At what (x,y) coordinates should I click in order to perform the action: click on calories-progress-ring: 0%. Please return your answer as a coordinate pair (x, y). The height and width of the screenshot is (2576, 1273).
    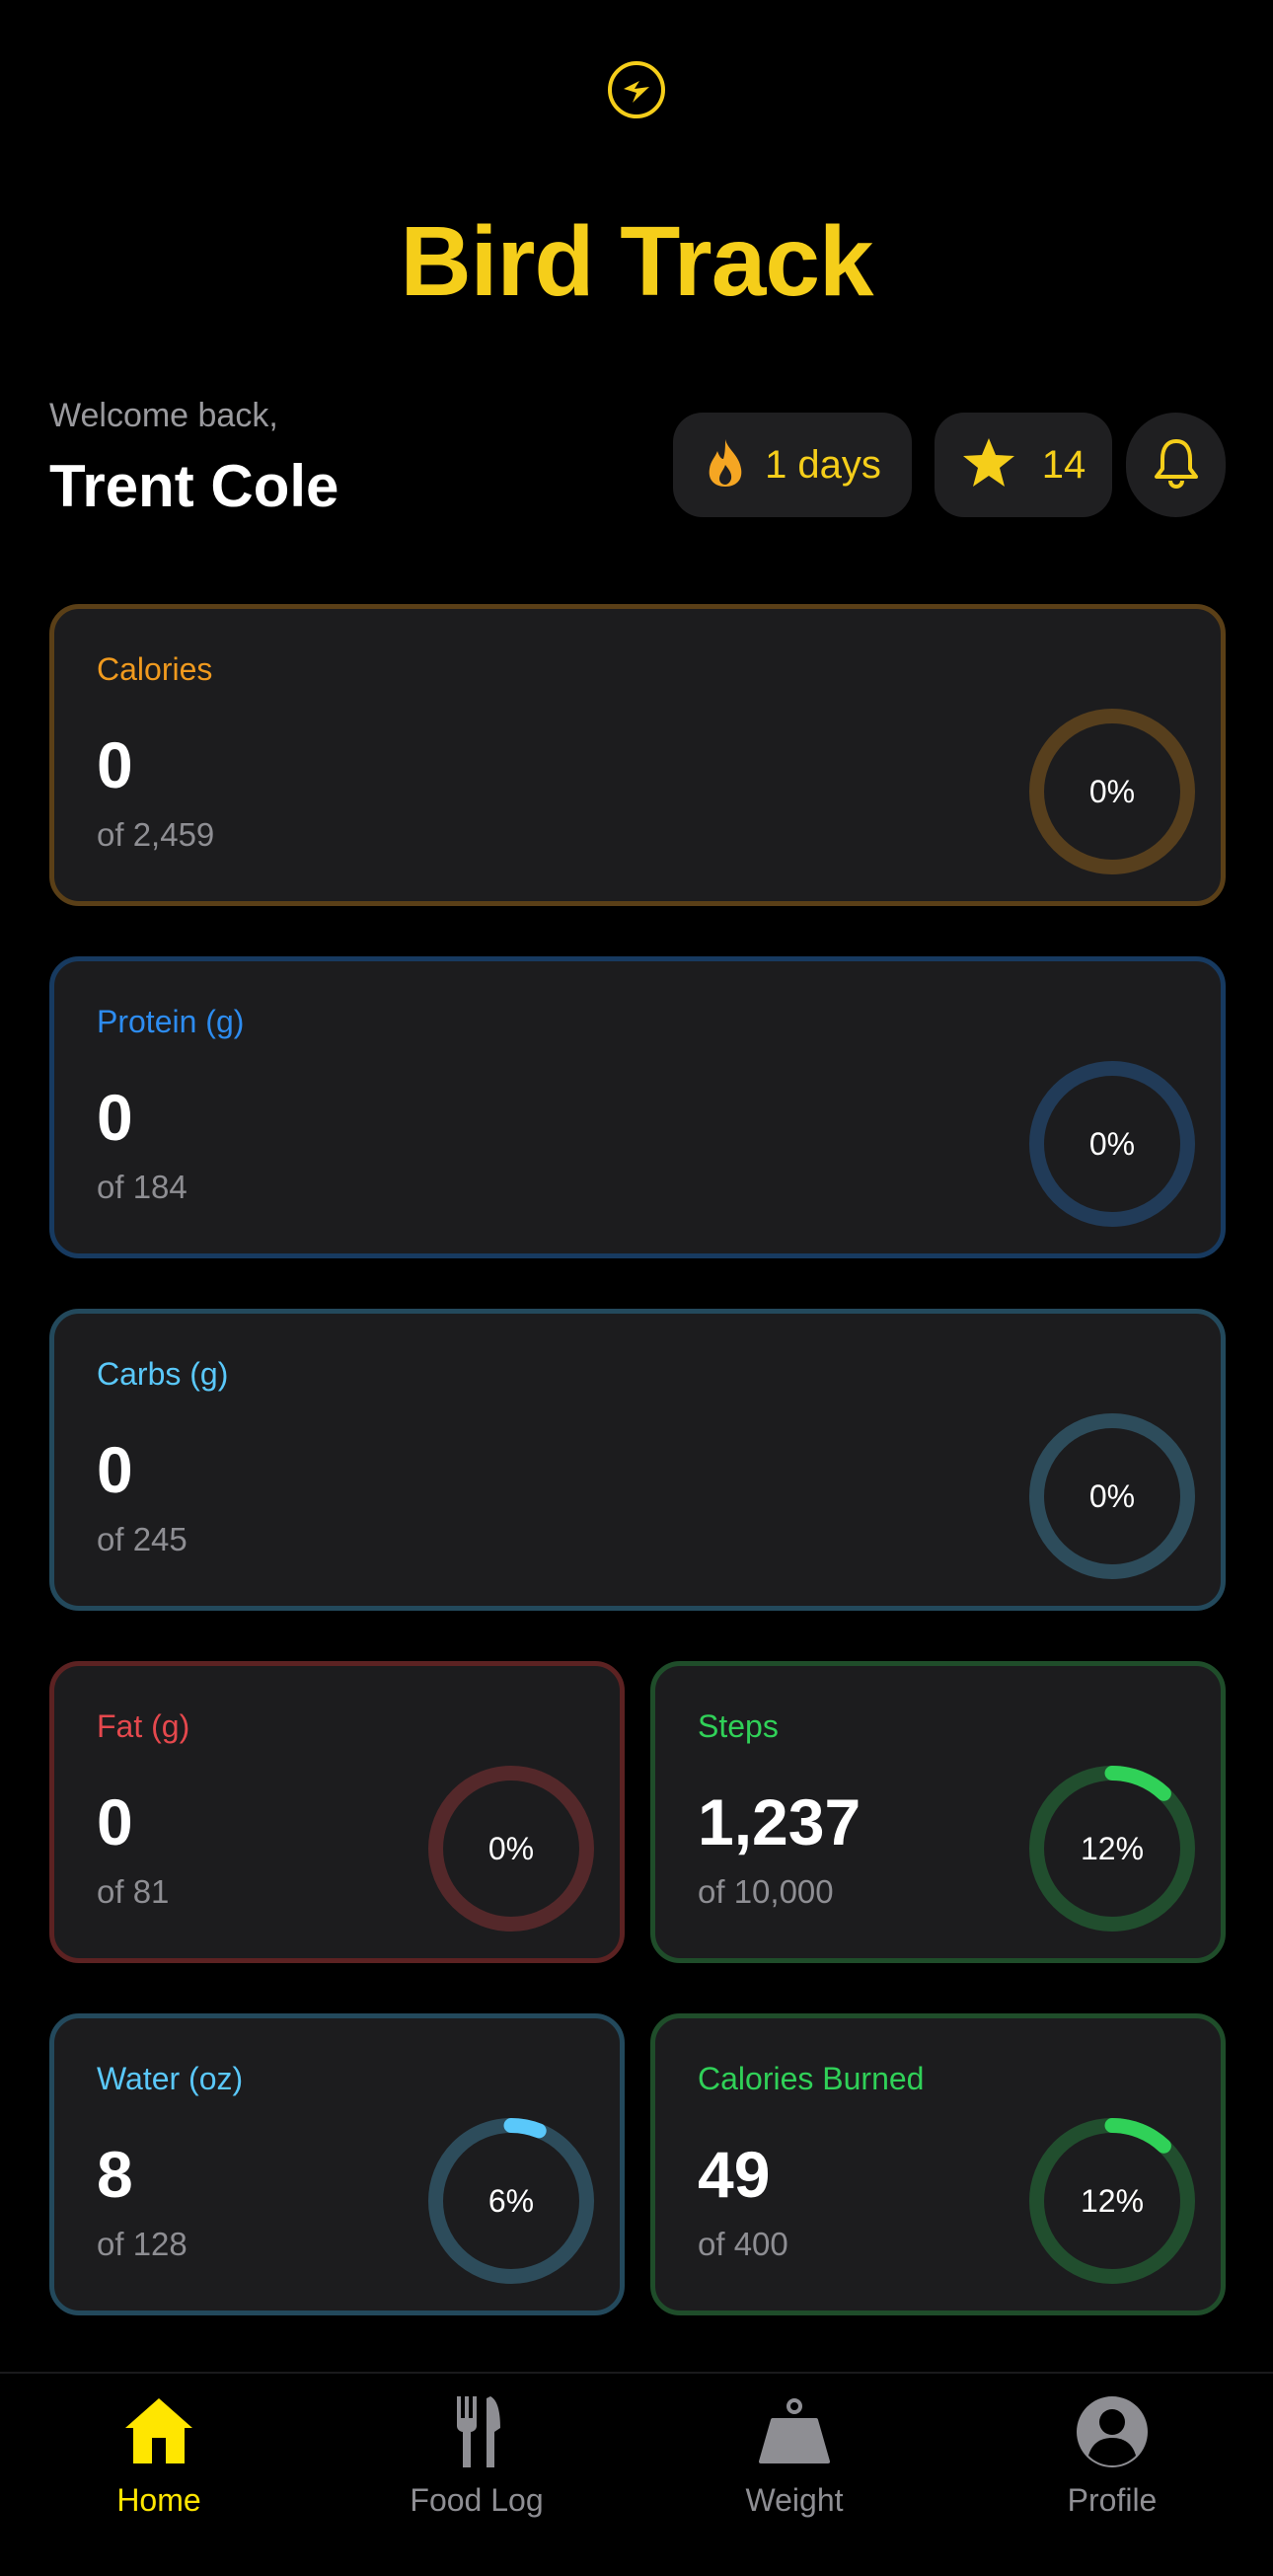
    Looking at the image, I should click on (1112, 792).